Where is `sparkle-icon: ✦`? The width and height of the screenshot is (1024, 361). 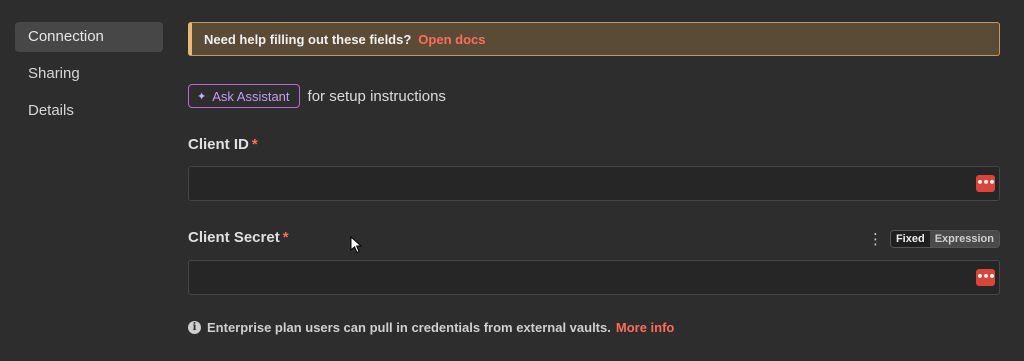
sparkle-icon: ✦ is located at coordinates (202, 96).